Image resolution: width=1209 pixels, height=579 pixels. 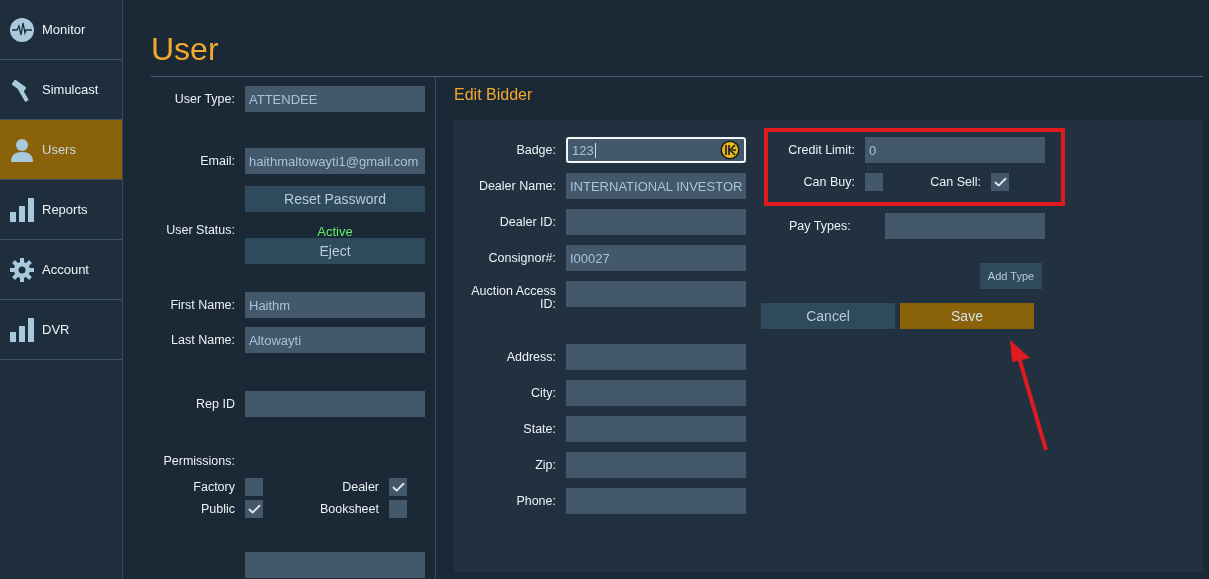 I want to click on sidebar-item: Users, so click(x=61, y=150).